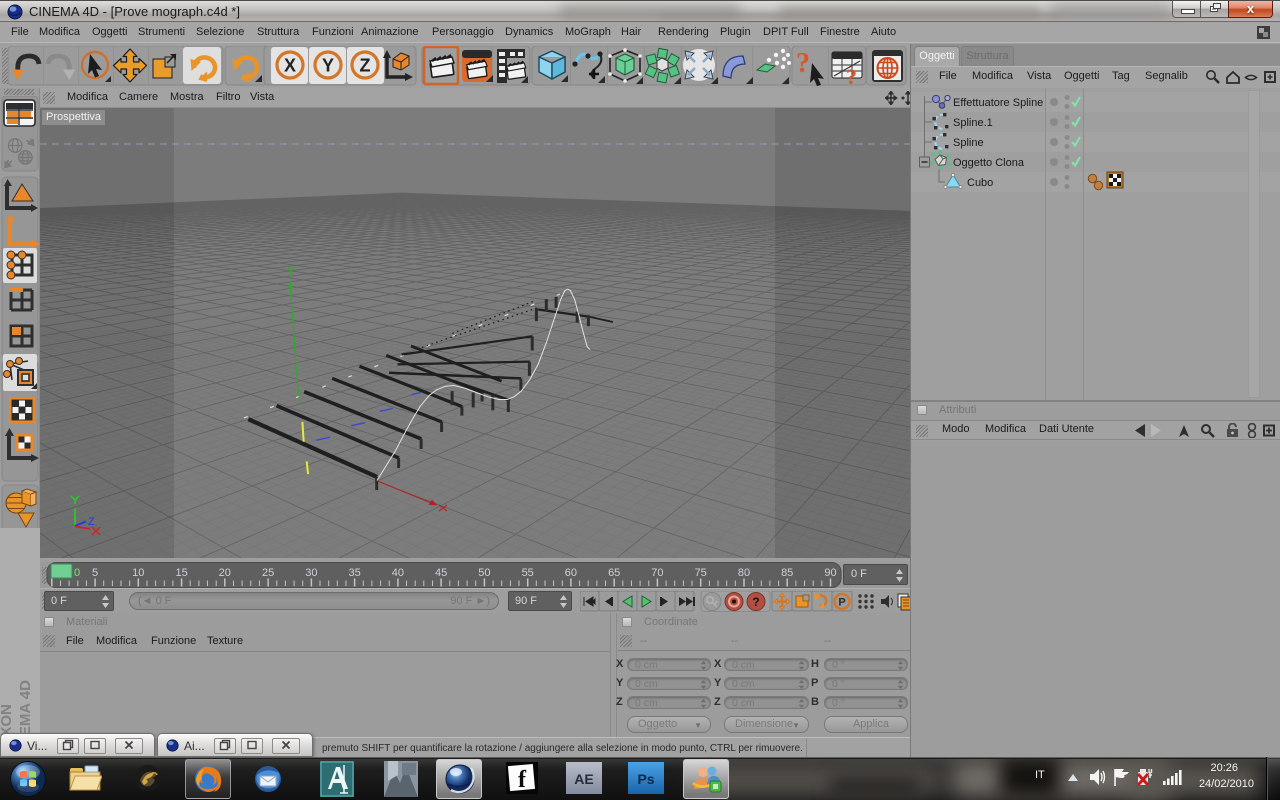 This screenshot has width=1280, height=800. Describe the element at coordinates (583, 779) in the screenshot. I see `svg-text: AE` at that location.